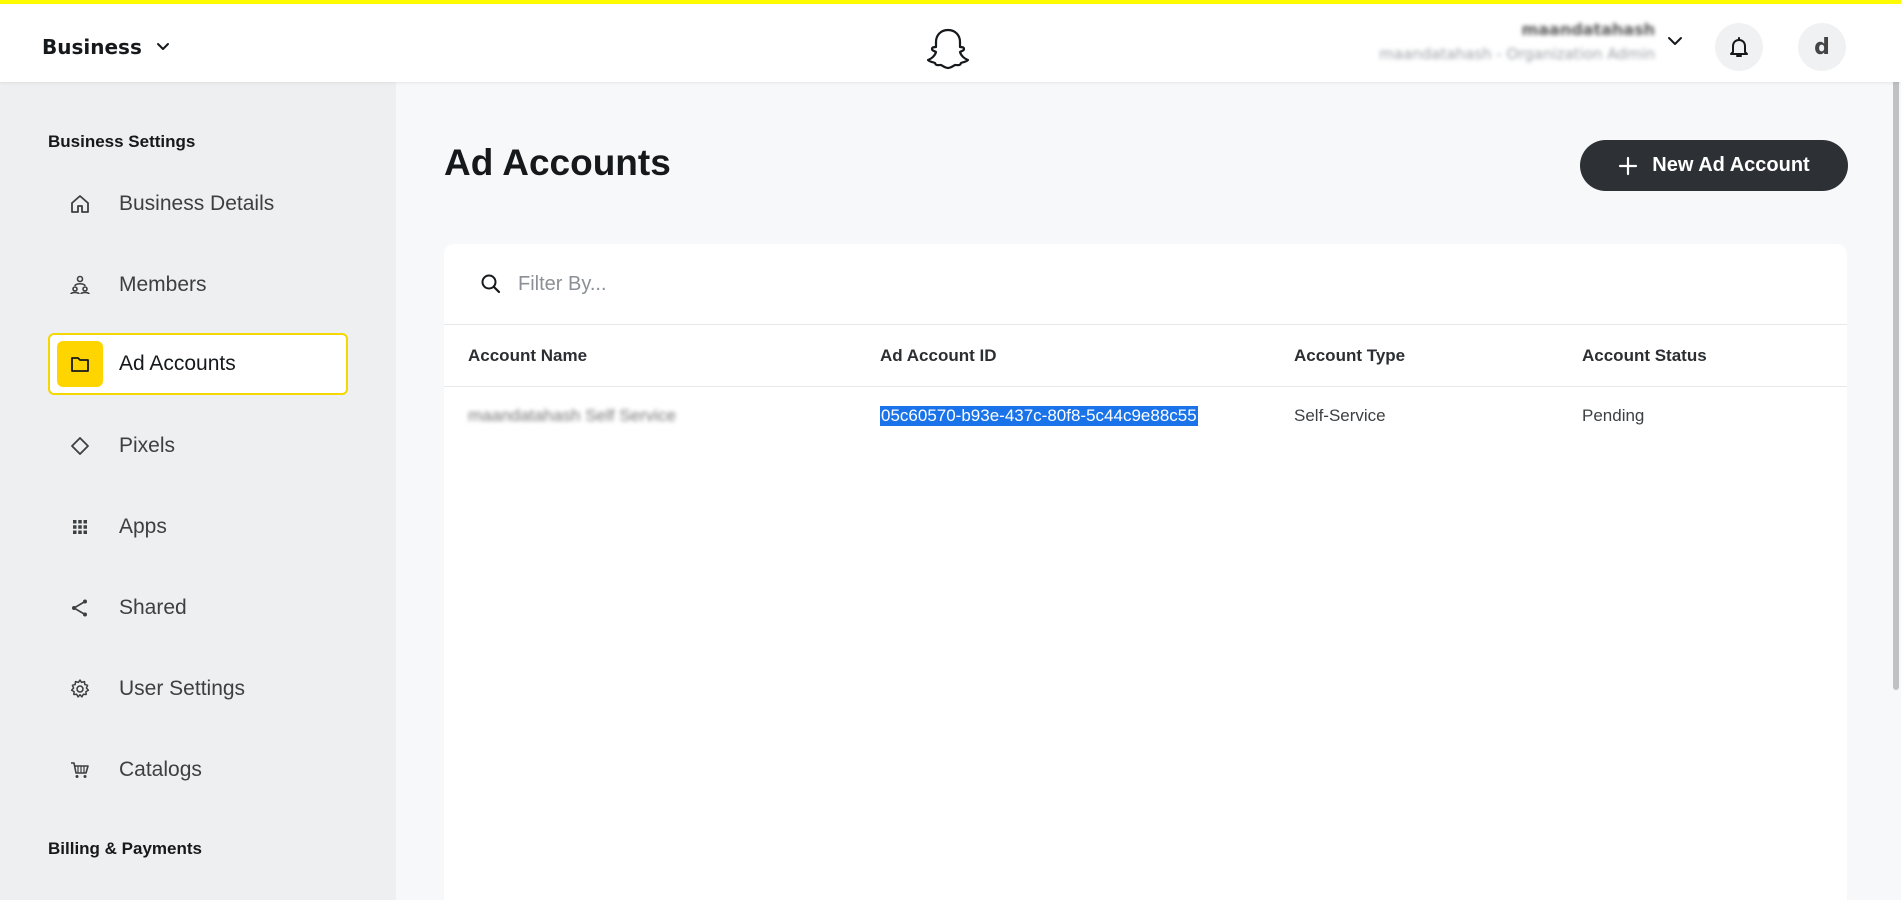 This screenshot has height=900, width=1901. Describe the element at coordinates (1145, 284) in the screenshot. I see `filter-bar` at that location.